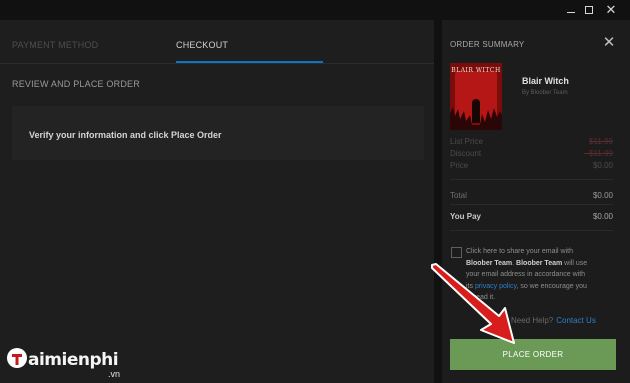 This screenshot has width=630, height=383. I want to click on panel-divider, so click(438, 201).